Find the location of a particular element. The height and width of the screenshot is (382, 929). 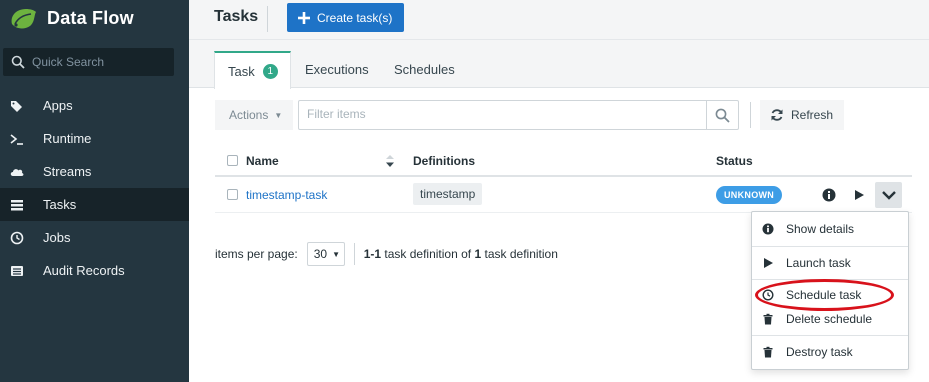

status-badge: UNKNOWN is located at coordinates (749, 195).